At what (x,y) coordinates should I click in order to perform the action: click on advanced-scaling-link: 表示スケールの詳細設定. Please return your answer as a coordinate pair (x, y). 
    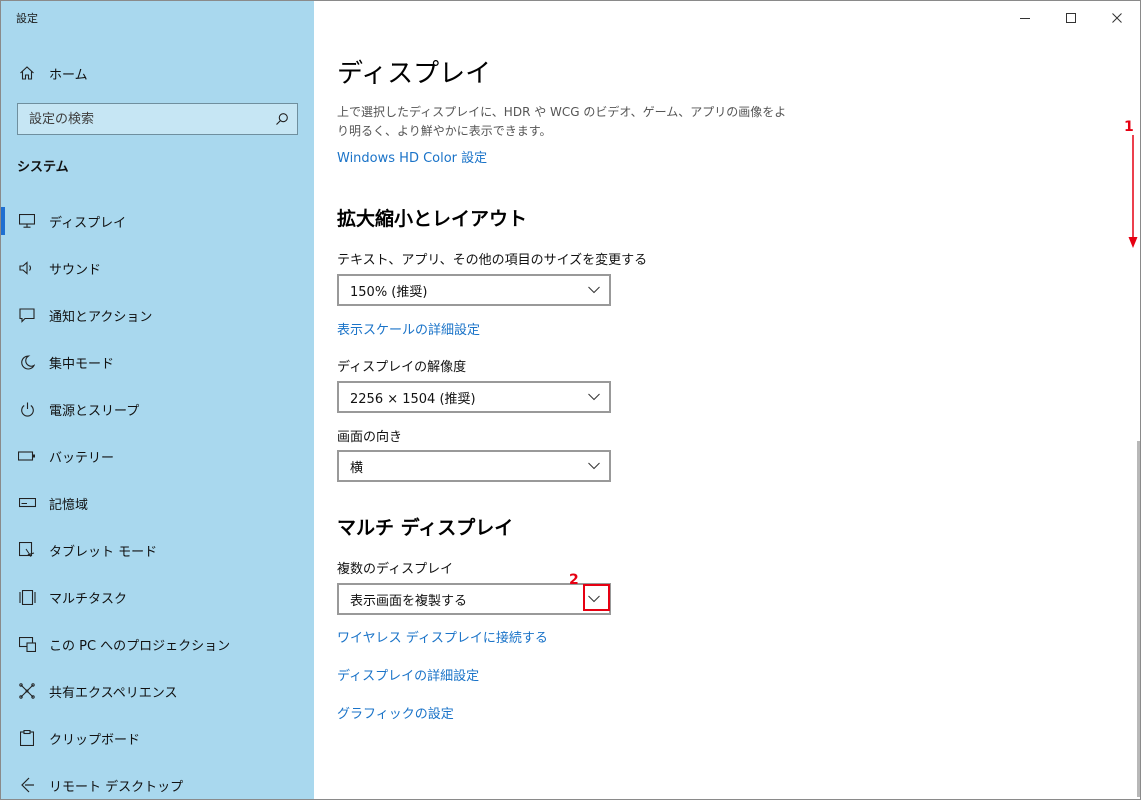
    Looking at the image, I should click on (408, 328).